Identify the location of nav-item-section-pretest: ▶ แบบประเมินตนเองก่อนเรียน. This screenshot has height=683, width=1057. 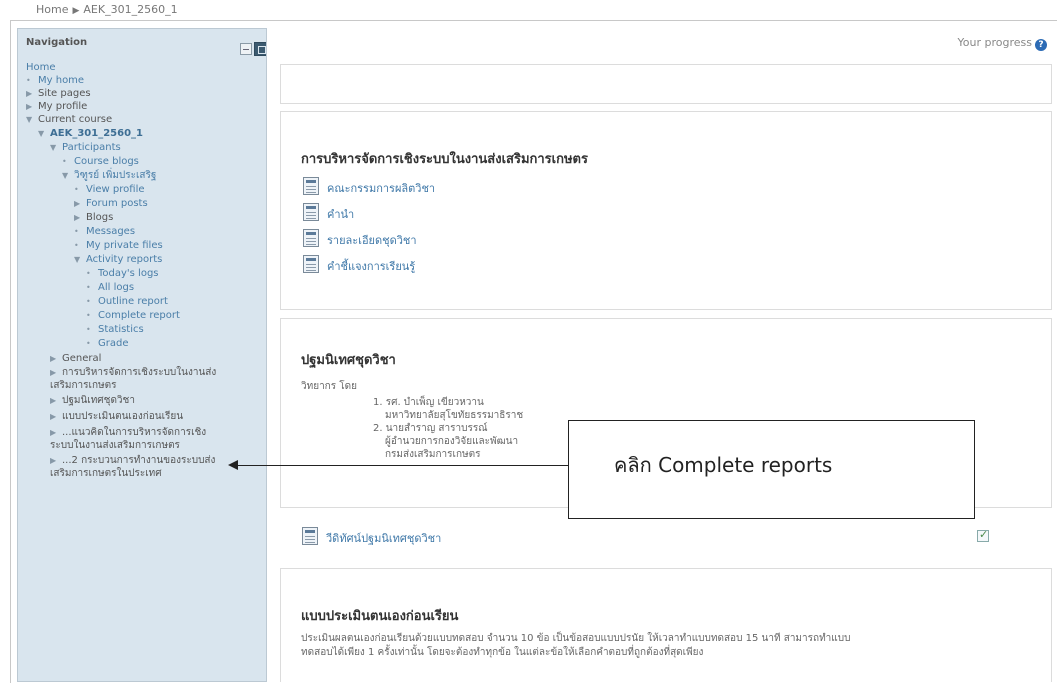
(116, 416).